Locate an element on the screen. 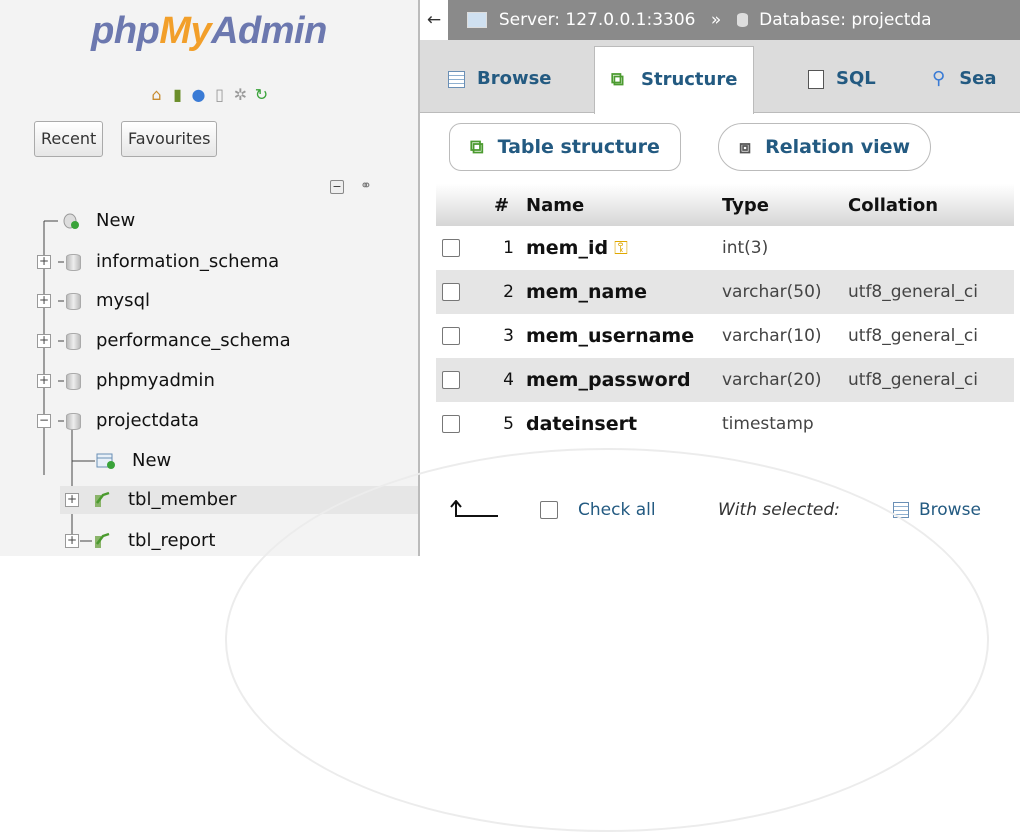  row-number: 5 is located at coordinates (508, 424).